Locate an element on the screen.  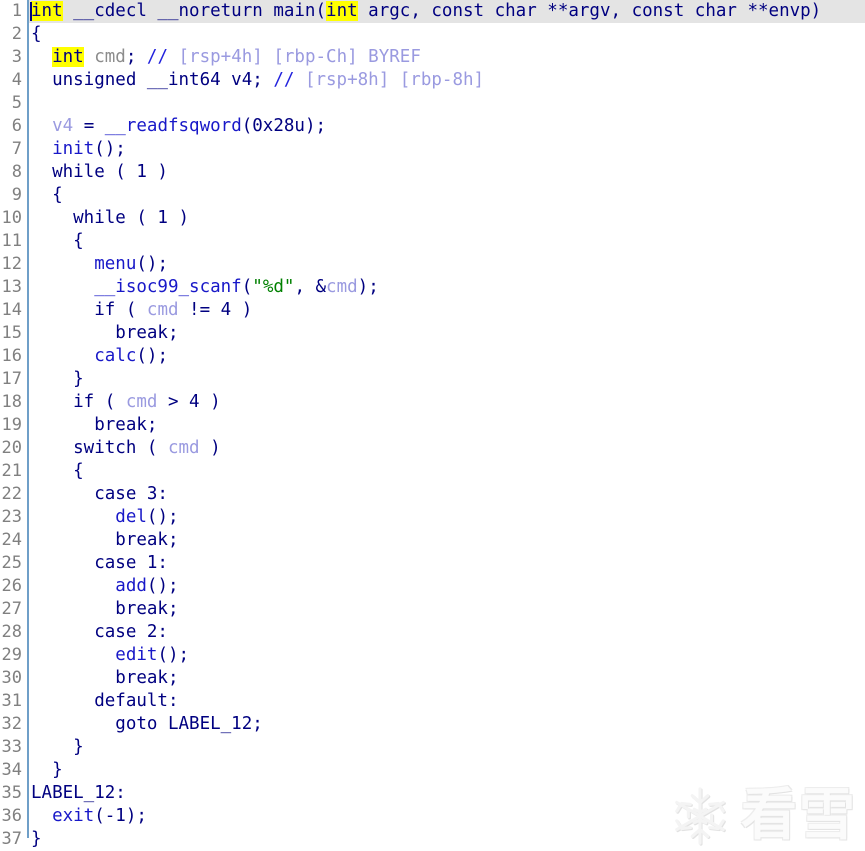
code-line: 10 while ( 1 ) is located at coordinates (432, 218).